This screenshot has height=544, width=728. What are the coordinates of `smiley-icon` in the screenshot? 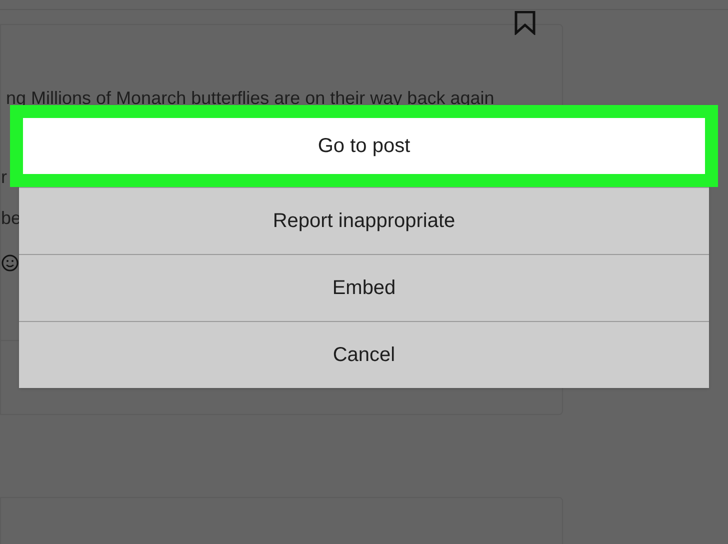 It's located at (11, 263).